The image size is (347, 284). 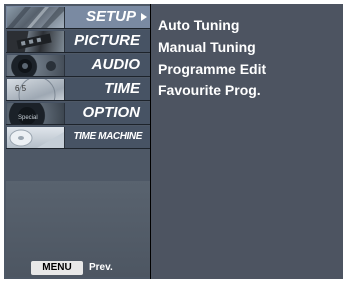 What do you see at coordinates (209, 90) in the screenshot?
I see `submenu-item-favourite-prog: Favourite Prog.` at bounding box center [209, 90].